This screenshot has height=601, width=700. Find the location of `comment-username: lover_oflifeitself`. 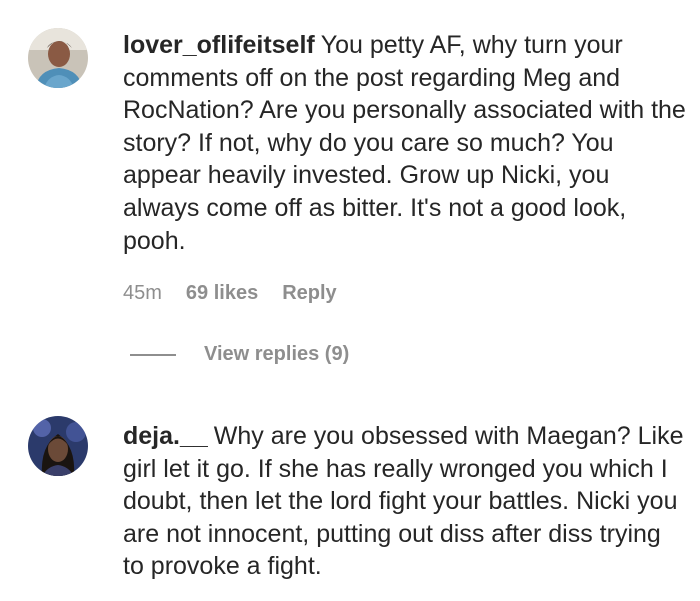

comment-username: lover_oflifeitself is located at coordinates (219, 45).